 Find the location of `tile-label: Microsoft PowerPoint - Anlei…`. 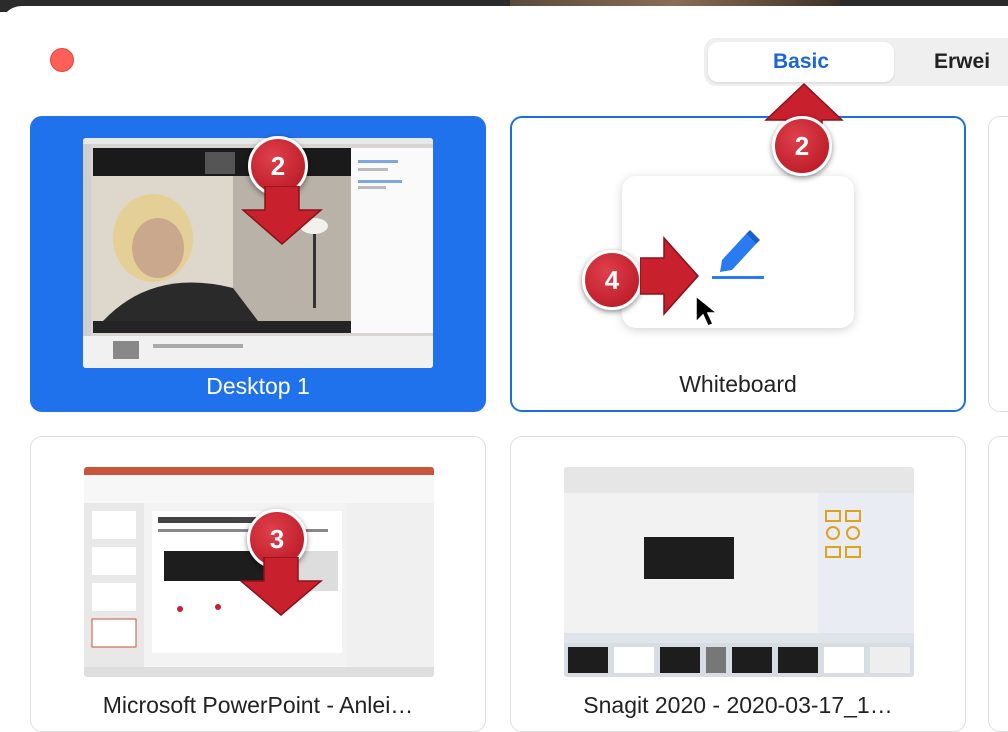

tile-label: Microsoft PowerPoint - Anlei… is located at coordinates (258, 705).